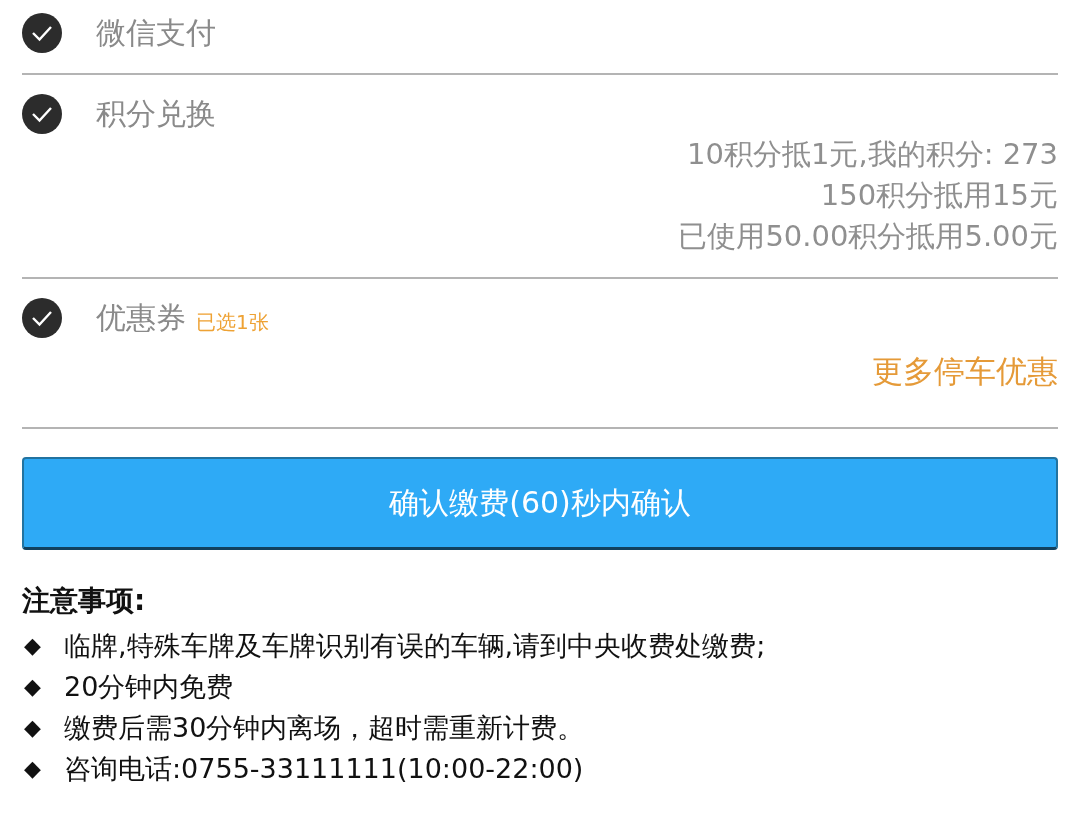  Describe the element at coordinates (965, 371) in the screenshot. I see `more-parking-offers-link: 更多停车优惠` at that location.